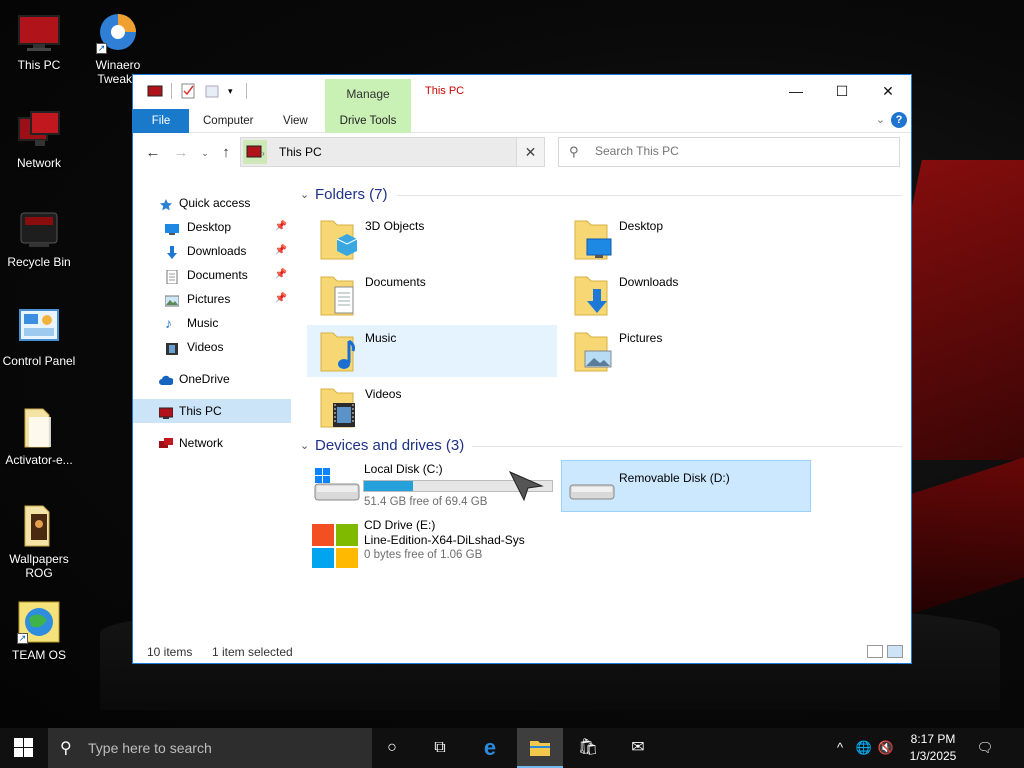  What do you see at coordinates (212, 203) in the screenshot?
I see `nav-item-quick-access: Quick access` at bounding box center [212, 203].